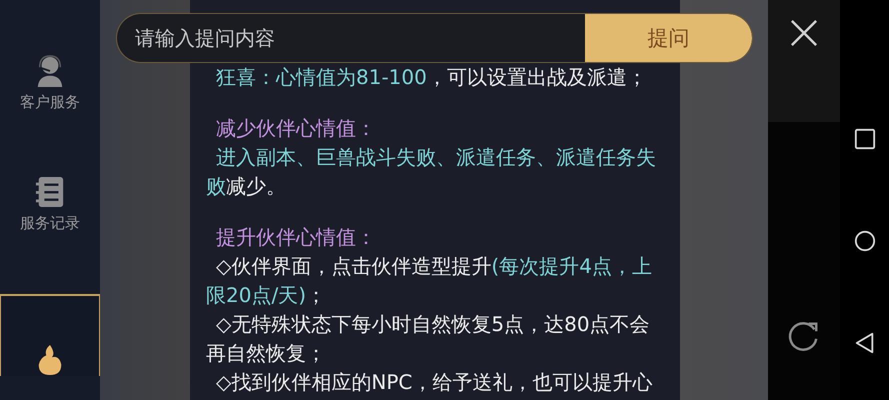  I want to click on paragraph: ◇伙伴界面，点击伙伴造型提升(每次提升4点，上限20点/天)；, so click(429, 281).